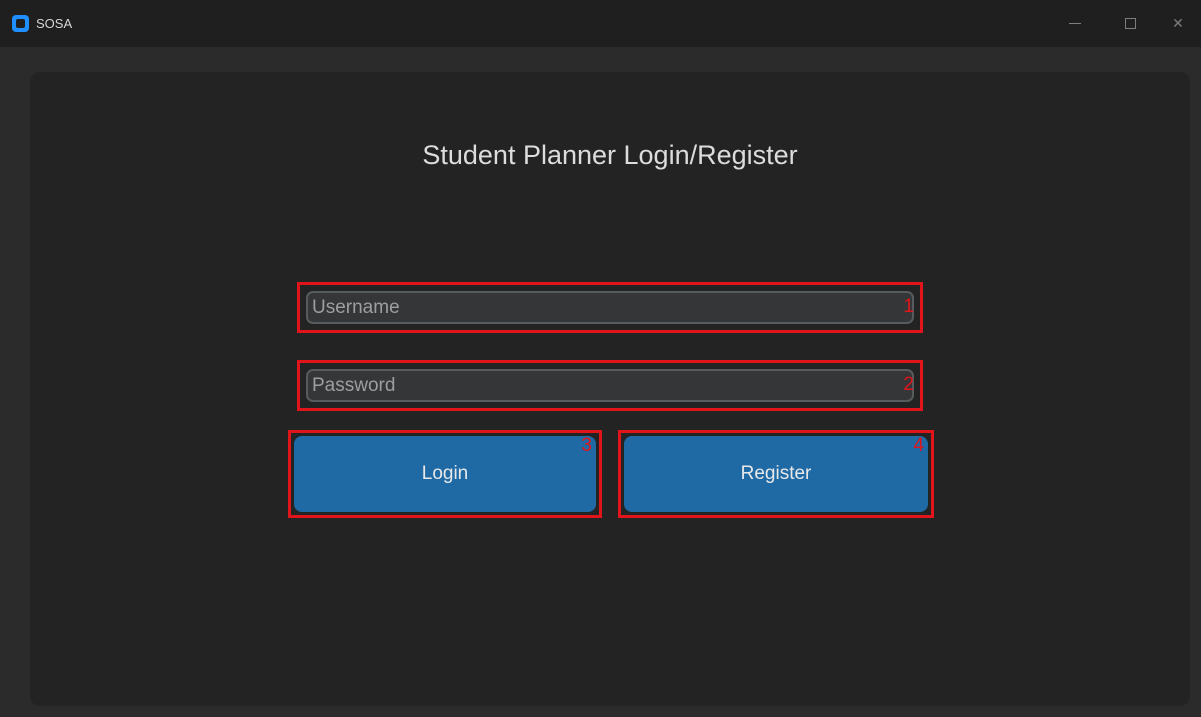  I want to click on title-bar: SOSA ✕, so click(600, 23).